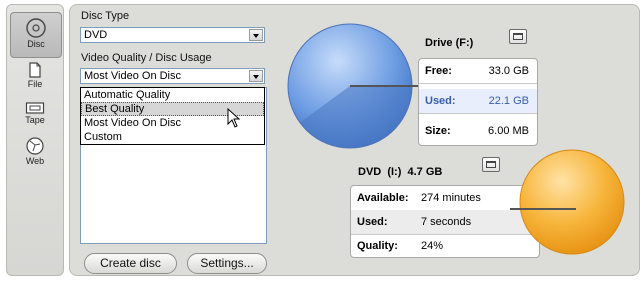  Describe the element at coordinates (508, 71) in the screenshot. I see `drive-free-value: 33.0 GB` at that location.